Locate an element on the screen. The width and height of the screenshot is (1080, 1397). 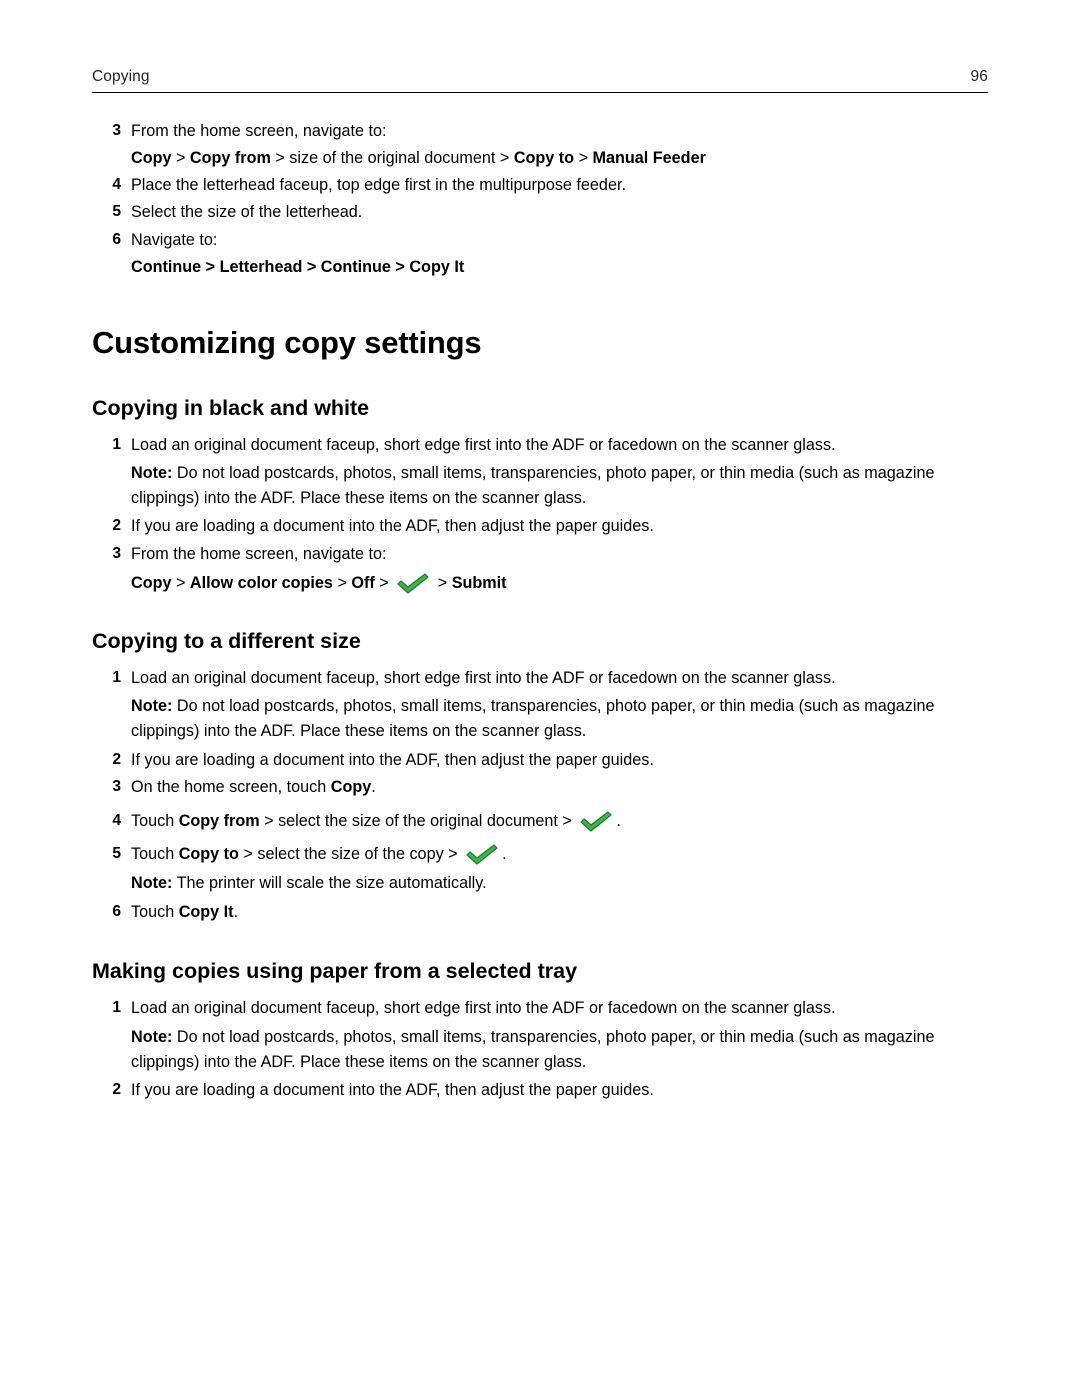
step-text-bold: Copy is located at coordinates (351, 787).